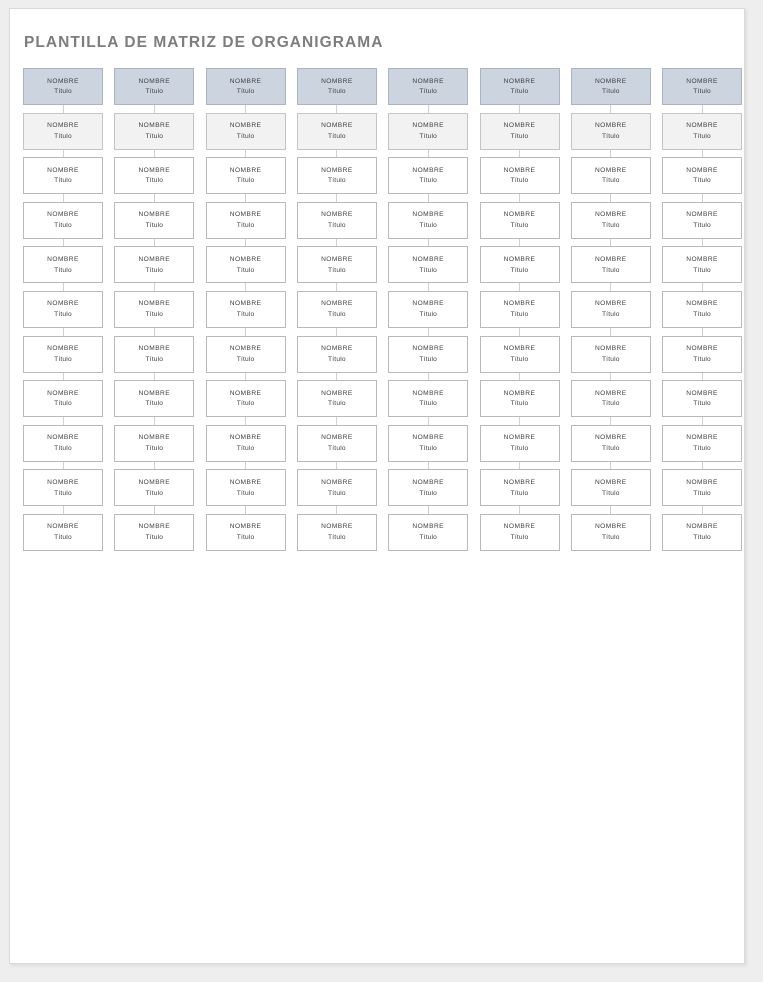 Image resolution: width=763 pixels, height=982 pixels. Describe the element at coordinates (428, 359) in the screenshot. I see `org-node-title: Título` at that location.